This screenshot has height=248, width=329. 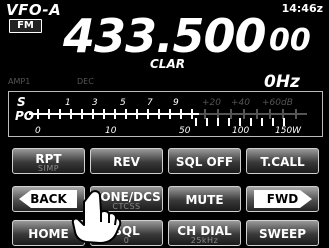 I want to click on meter-scale: 1 3 5 7 9 +20 +40 +60dB 0 10 50 100 150W, so click(x=168, y=117).